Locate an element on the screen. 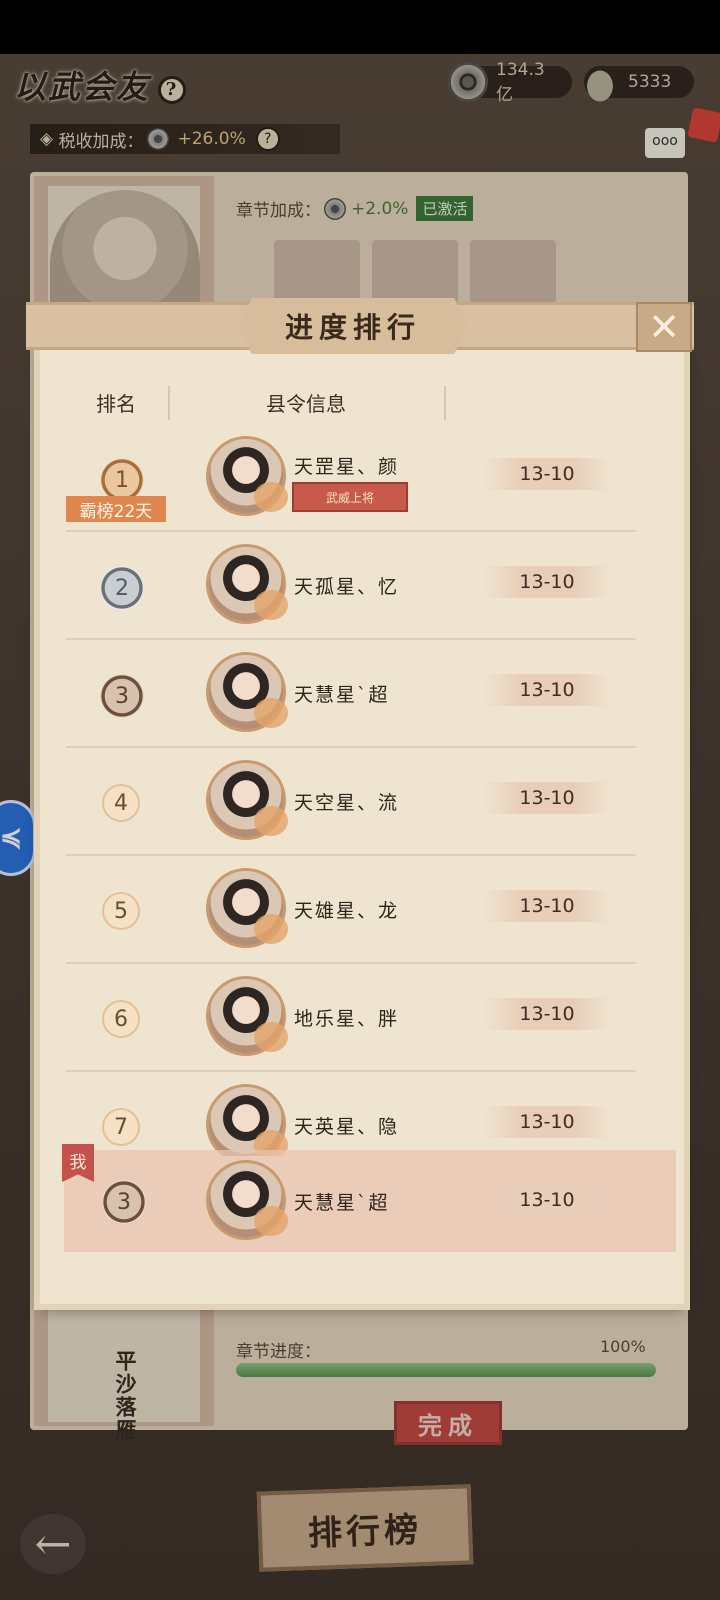 The height and width of the screenshot is (1600, 720). ranking-row: 7 天英星、隐 13-10 is located at coordinates (351, 1114).